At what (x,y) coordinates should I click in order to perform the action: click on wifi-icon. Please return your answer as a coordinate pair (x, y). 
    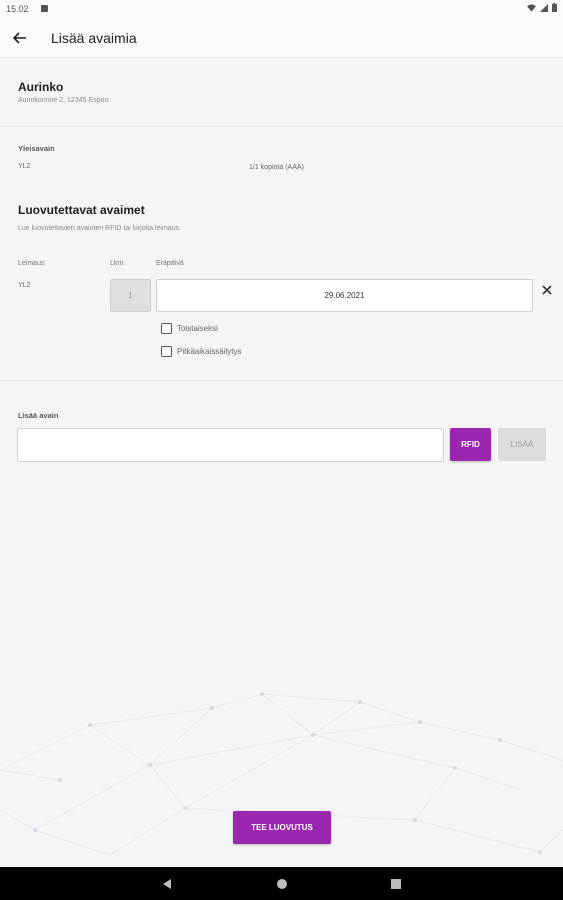
    Looking at the image, I should click on (531, 7).